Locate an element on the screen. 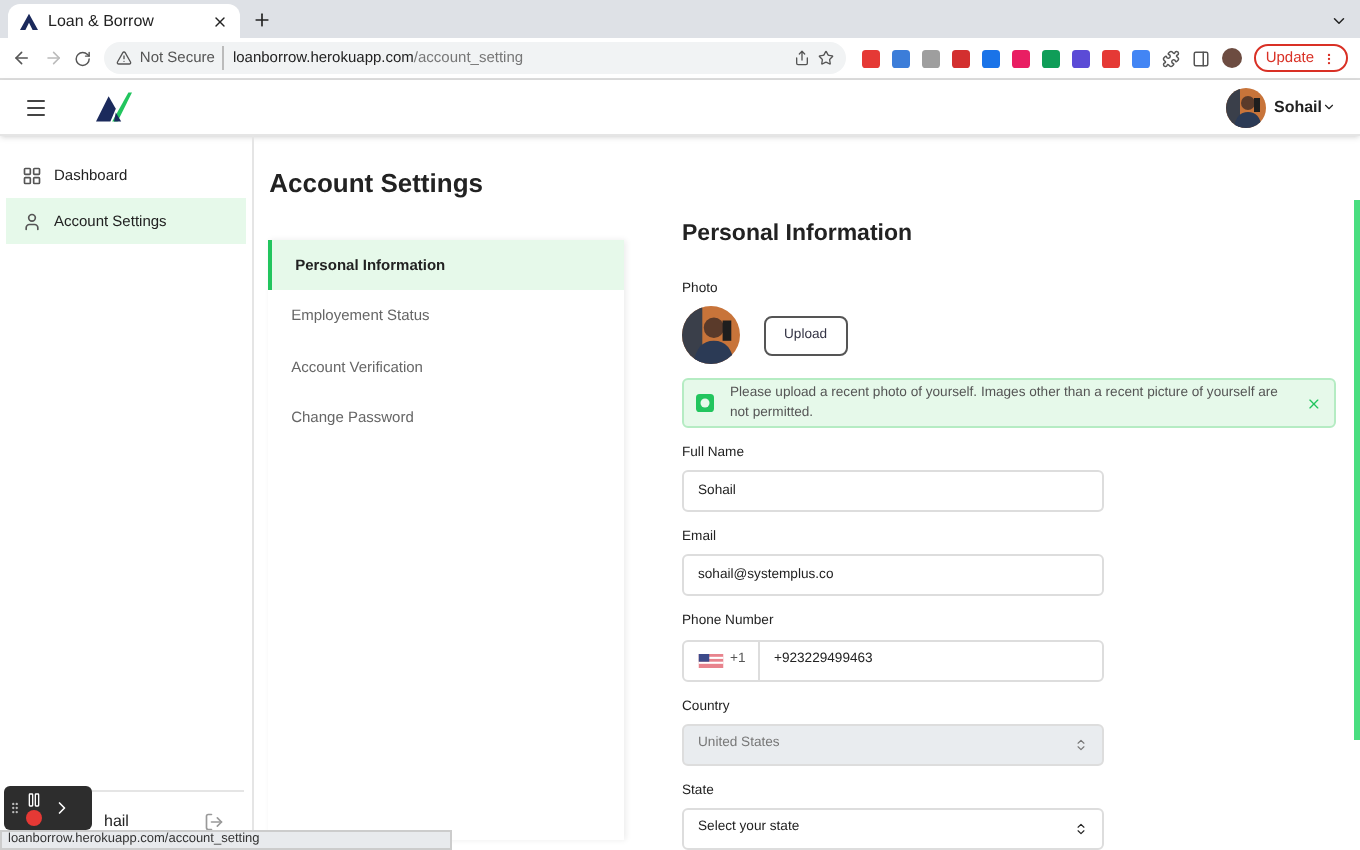 The width and height of the screenshot is (1360, 850). drag-handle-icon is located at coordinates (15, 808).